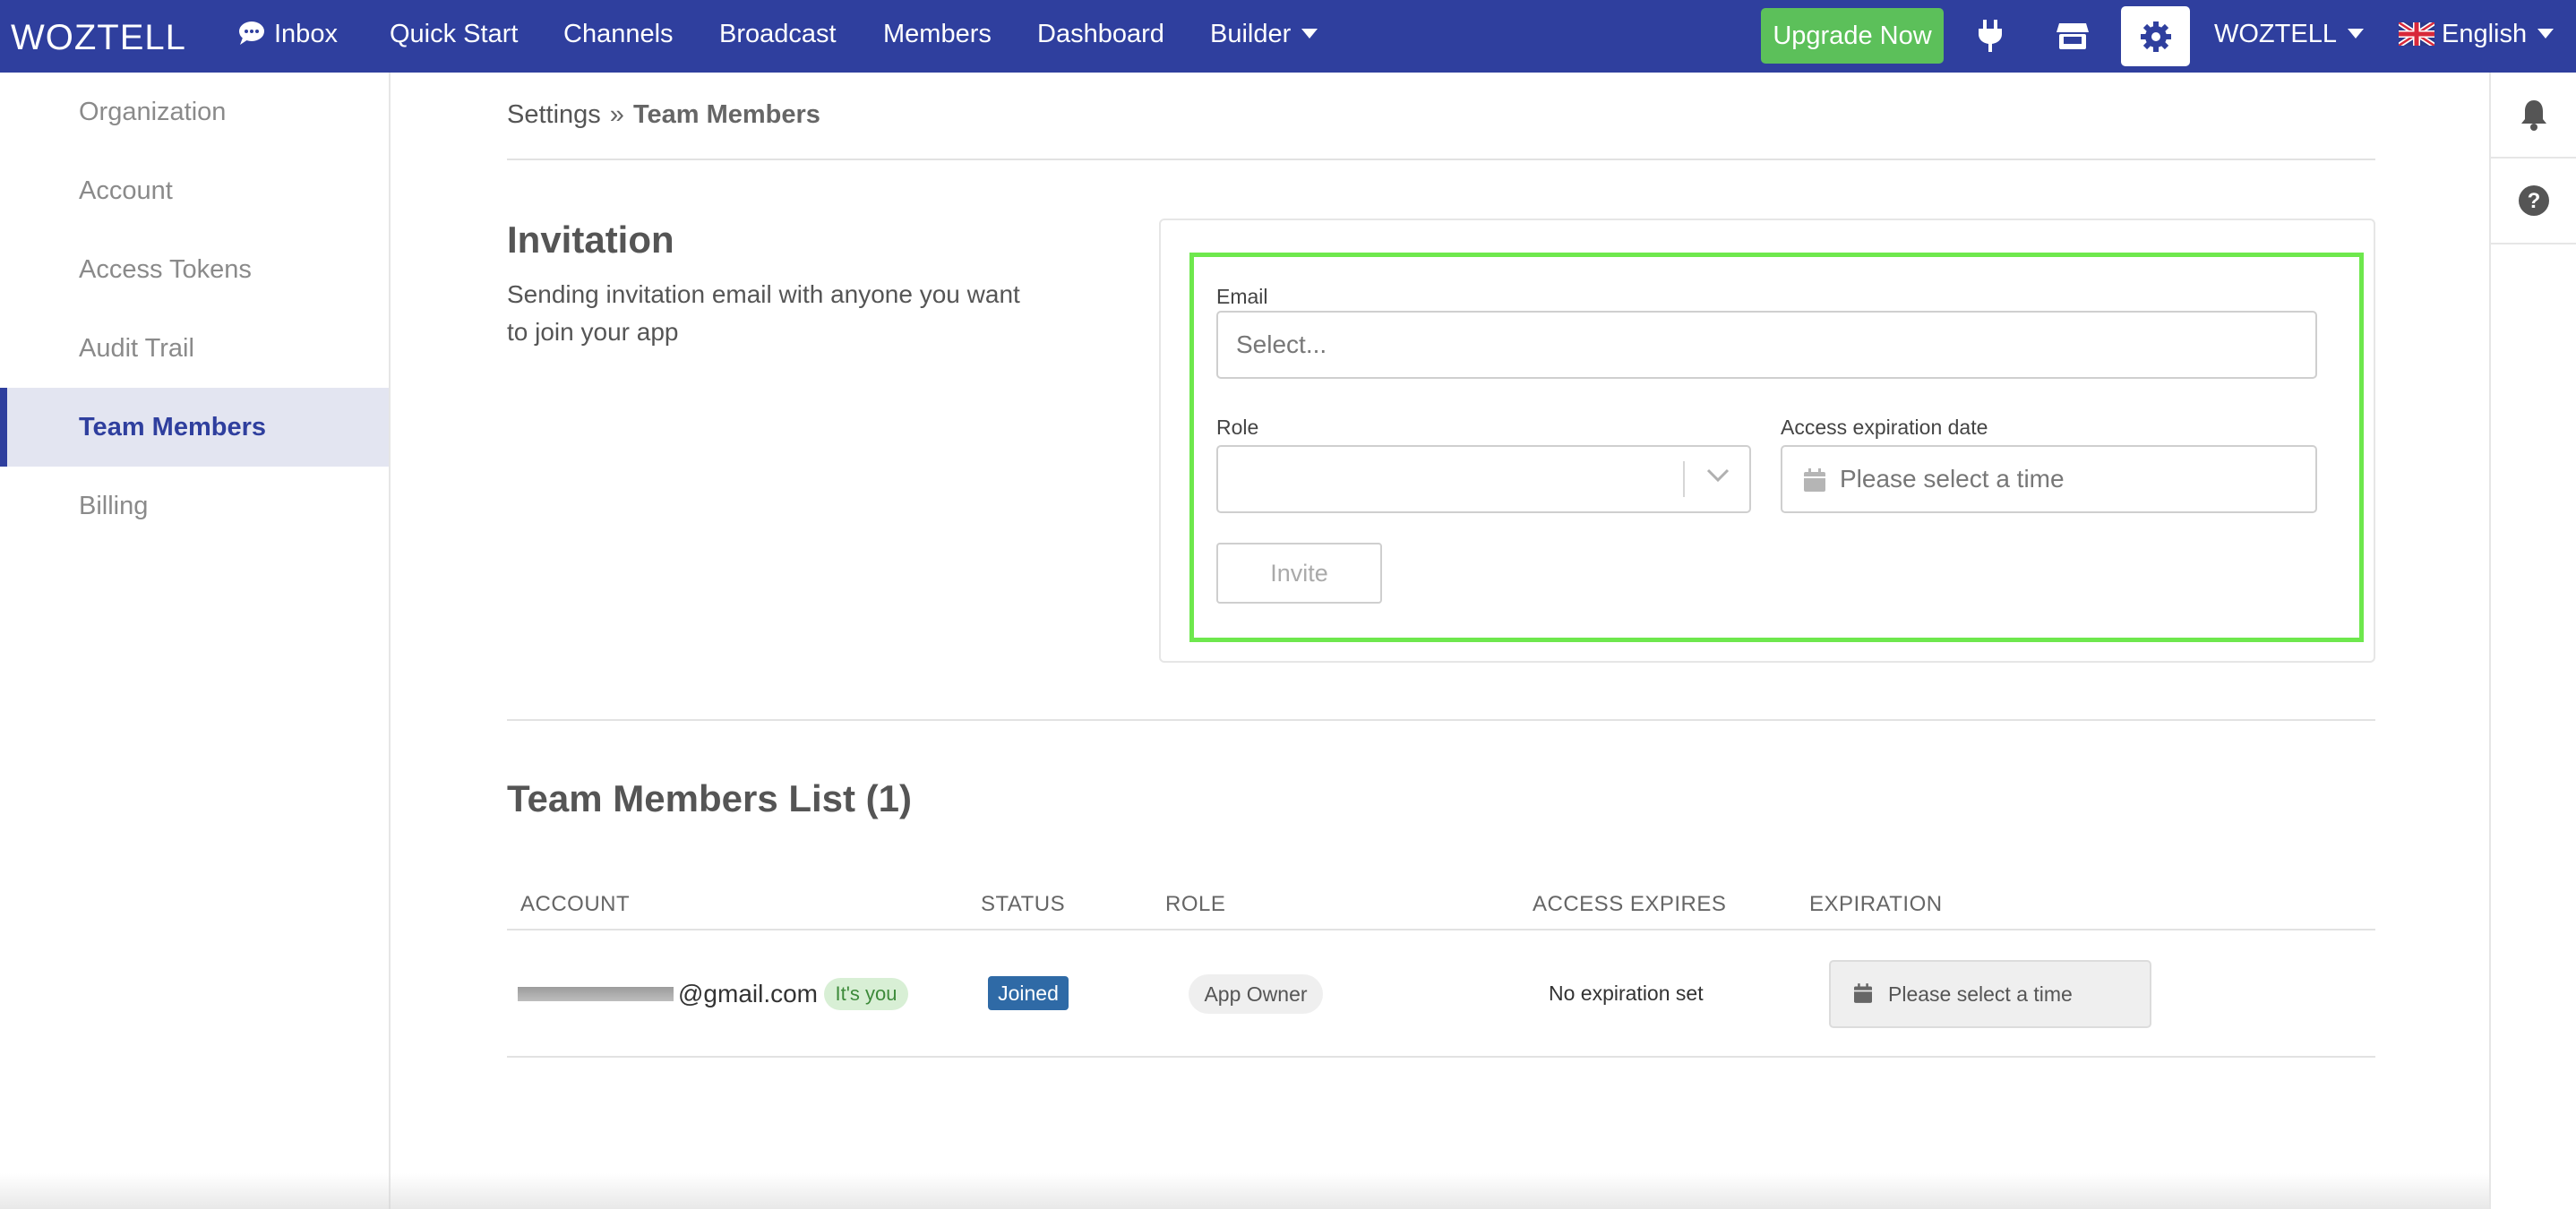 The height and width of the screenshot is (1209, 2576). What do you see at coordinates (1299, 574) in the screenshot?
I see `invite-button: Invite` at bounding box center [1299, 574].